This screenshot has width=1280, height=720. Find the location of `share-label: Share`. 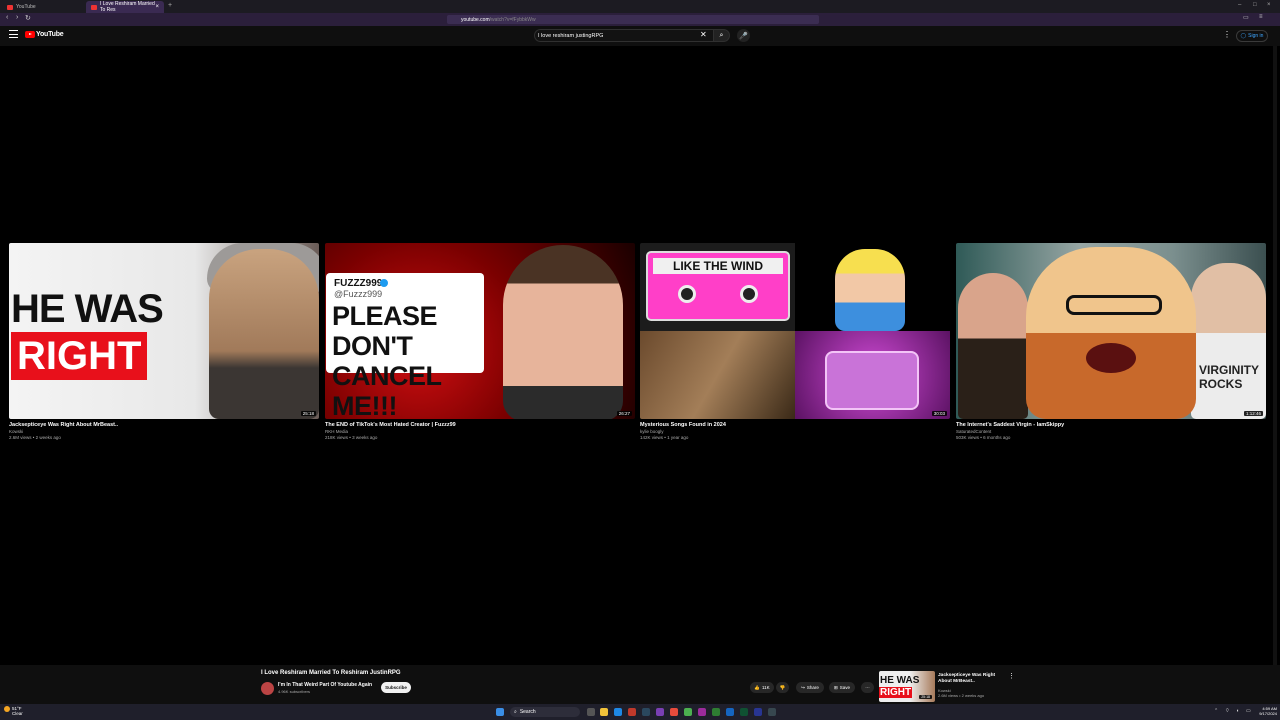

share-label: Share is located at coordinates (812, 687).